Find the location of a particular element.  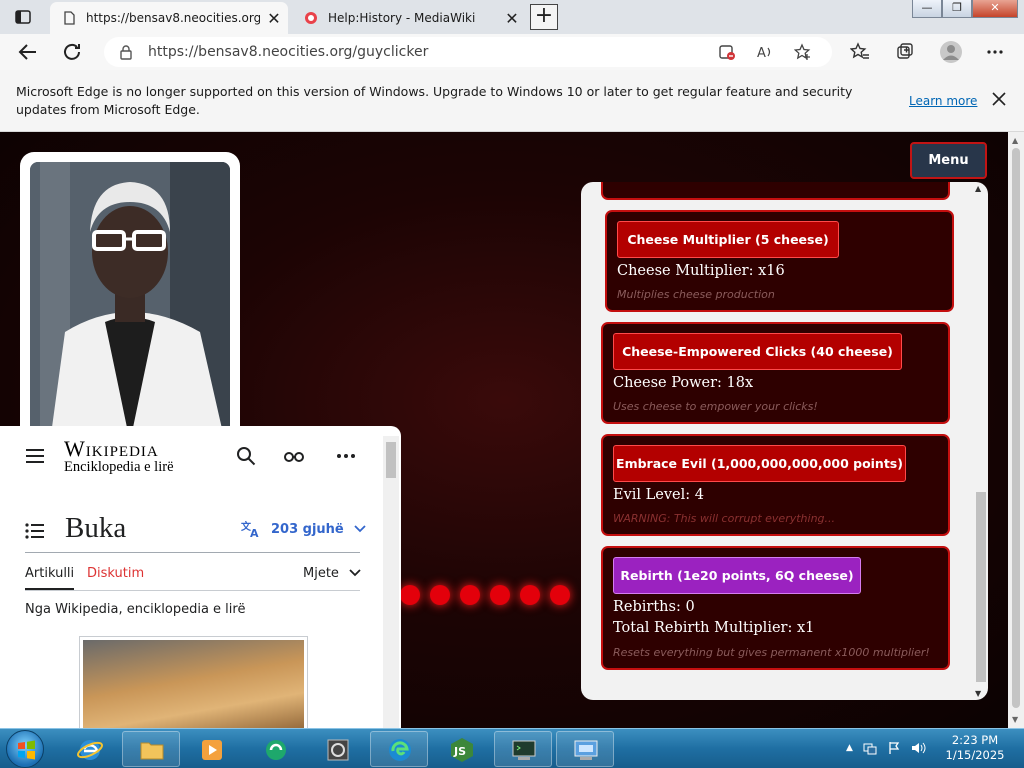

cheese-empowered-clicks-button: Cheese-Empowered Clicks (40 cheese) is located at coordinates (757, 351).